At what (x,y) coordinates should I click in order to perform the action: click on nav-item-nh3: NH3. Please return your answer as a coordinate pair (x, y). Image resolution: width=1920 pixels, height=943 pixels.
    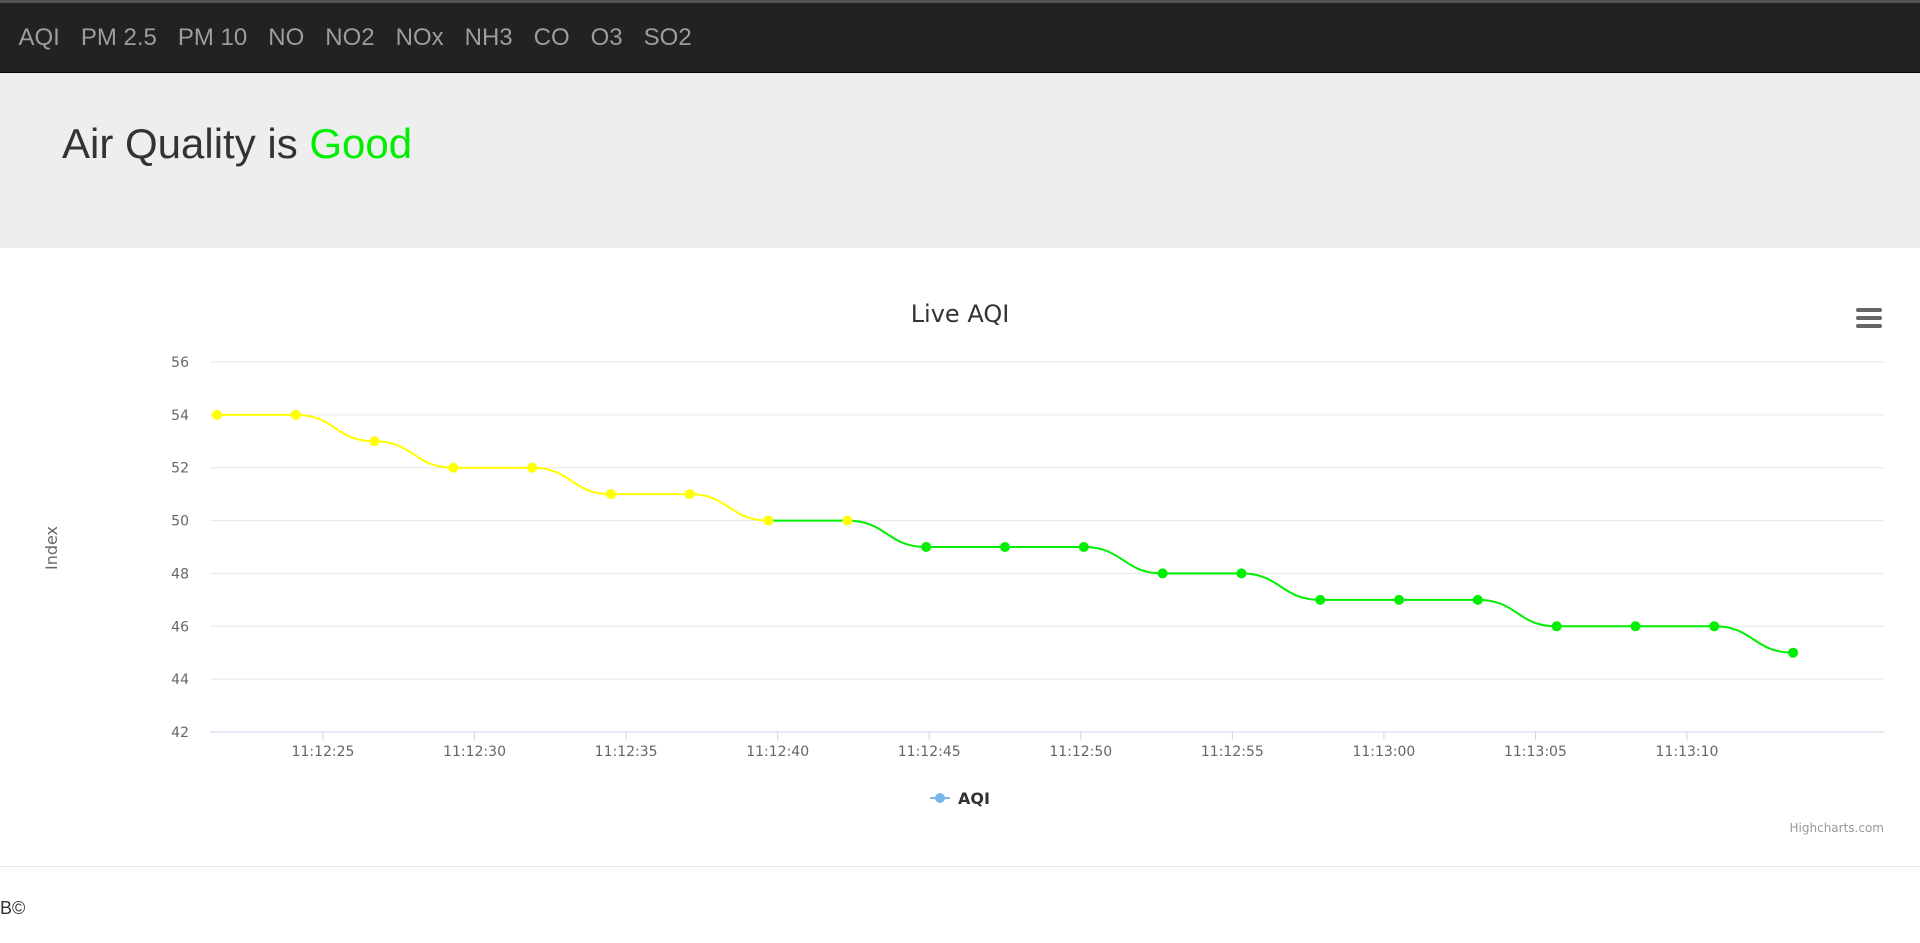
    Looking at the image, I should click on (488, 38).